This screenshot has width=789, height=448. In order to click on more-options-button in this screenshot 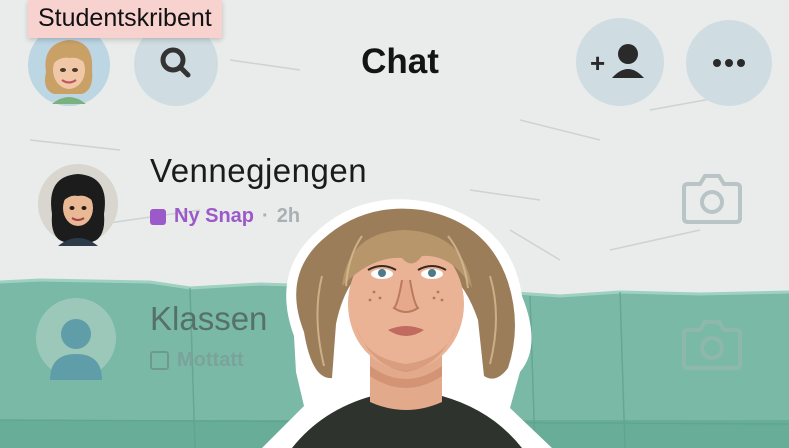, I will do `click(729, 63)`.